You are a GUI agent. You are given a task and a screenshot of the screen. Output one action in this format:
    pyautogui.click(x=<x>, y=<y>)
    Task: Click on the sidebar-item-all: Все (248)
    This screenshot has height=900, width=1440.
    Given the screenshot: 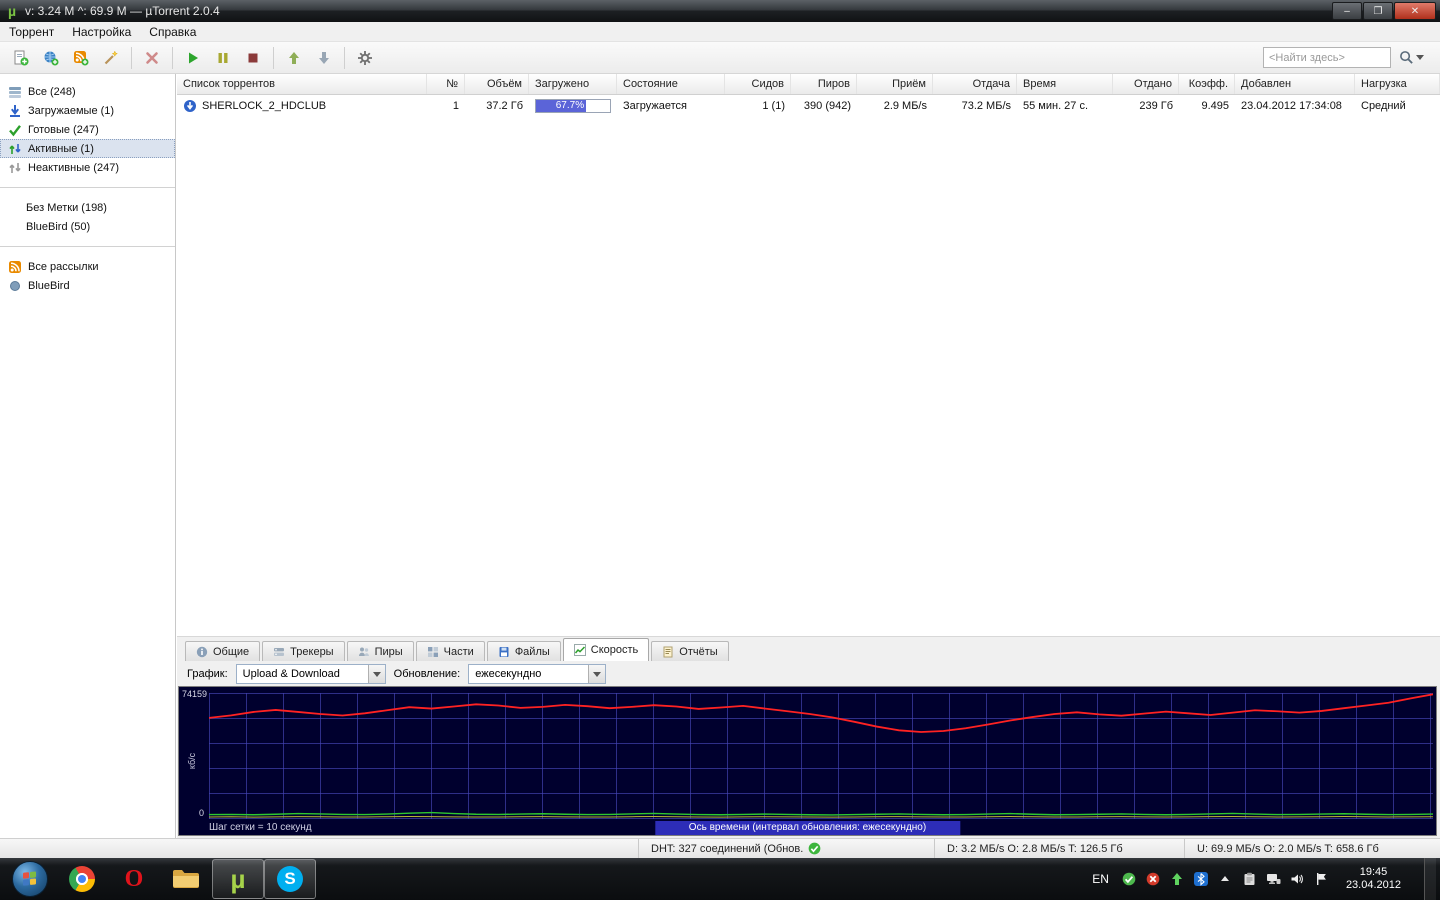 What is the action you would take?
    pyautogui.click(x=87, y=91)
    